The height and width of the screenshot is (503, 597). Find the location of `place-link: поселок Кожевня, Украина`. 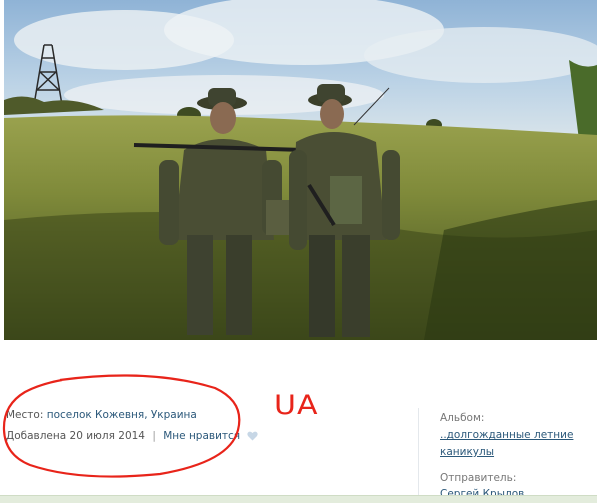

place-link: поселок Кожевня, Украина is located at coordinates (122, 415).